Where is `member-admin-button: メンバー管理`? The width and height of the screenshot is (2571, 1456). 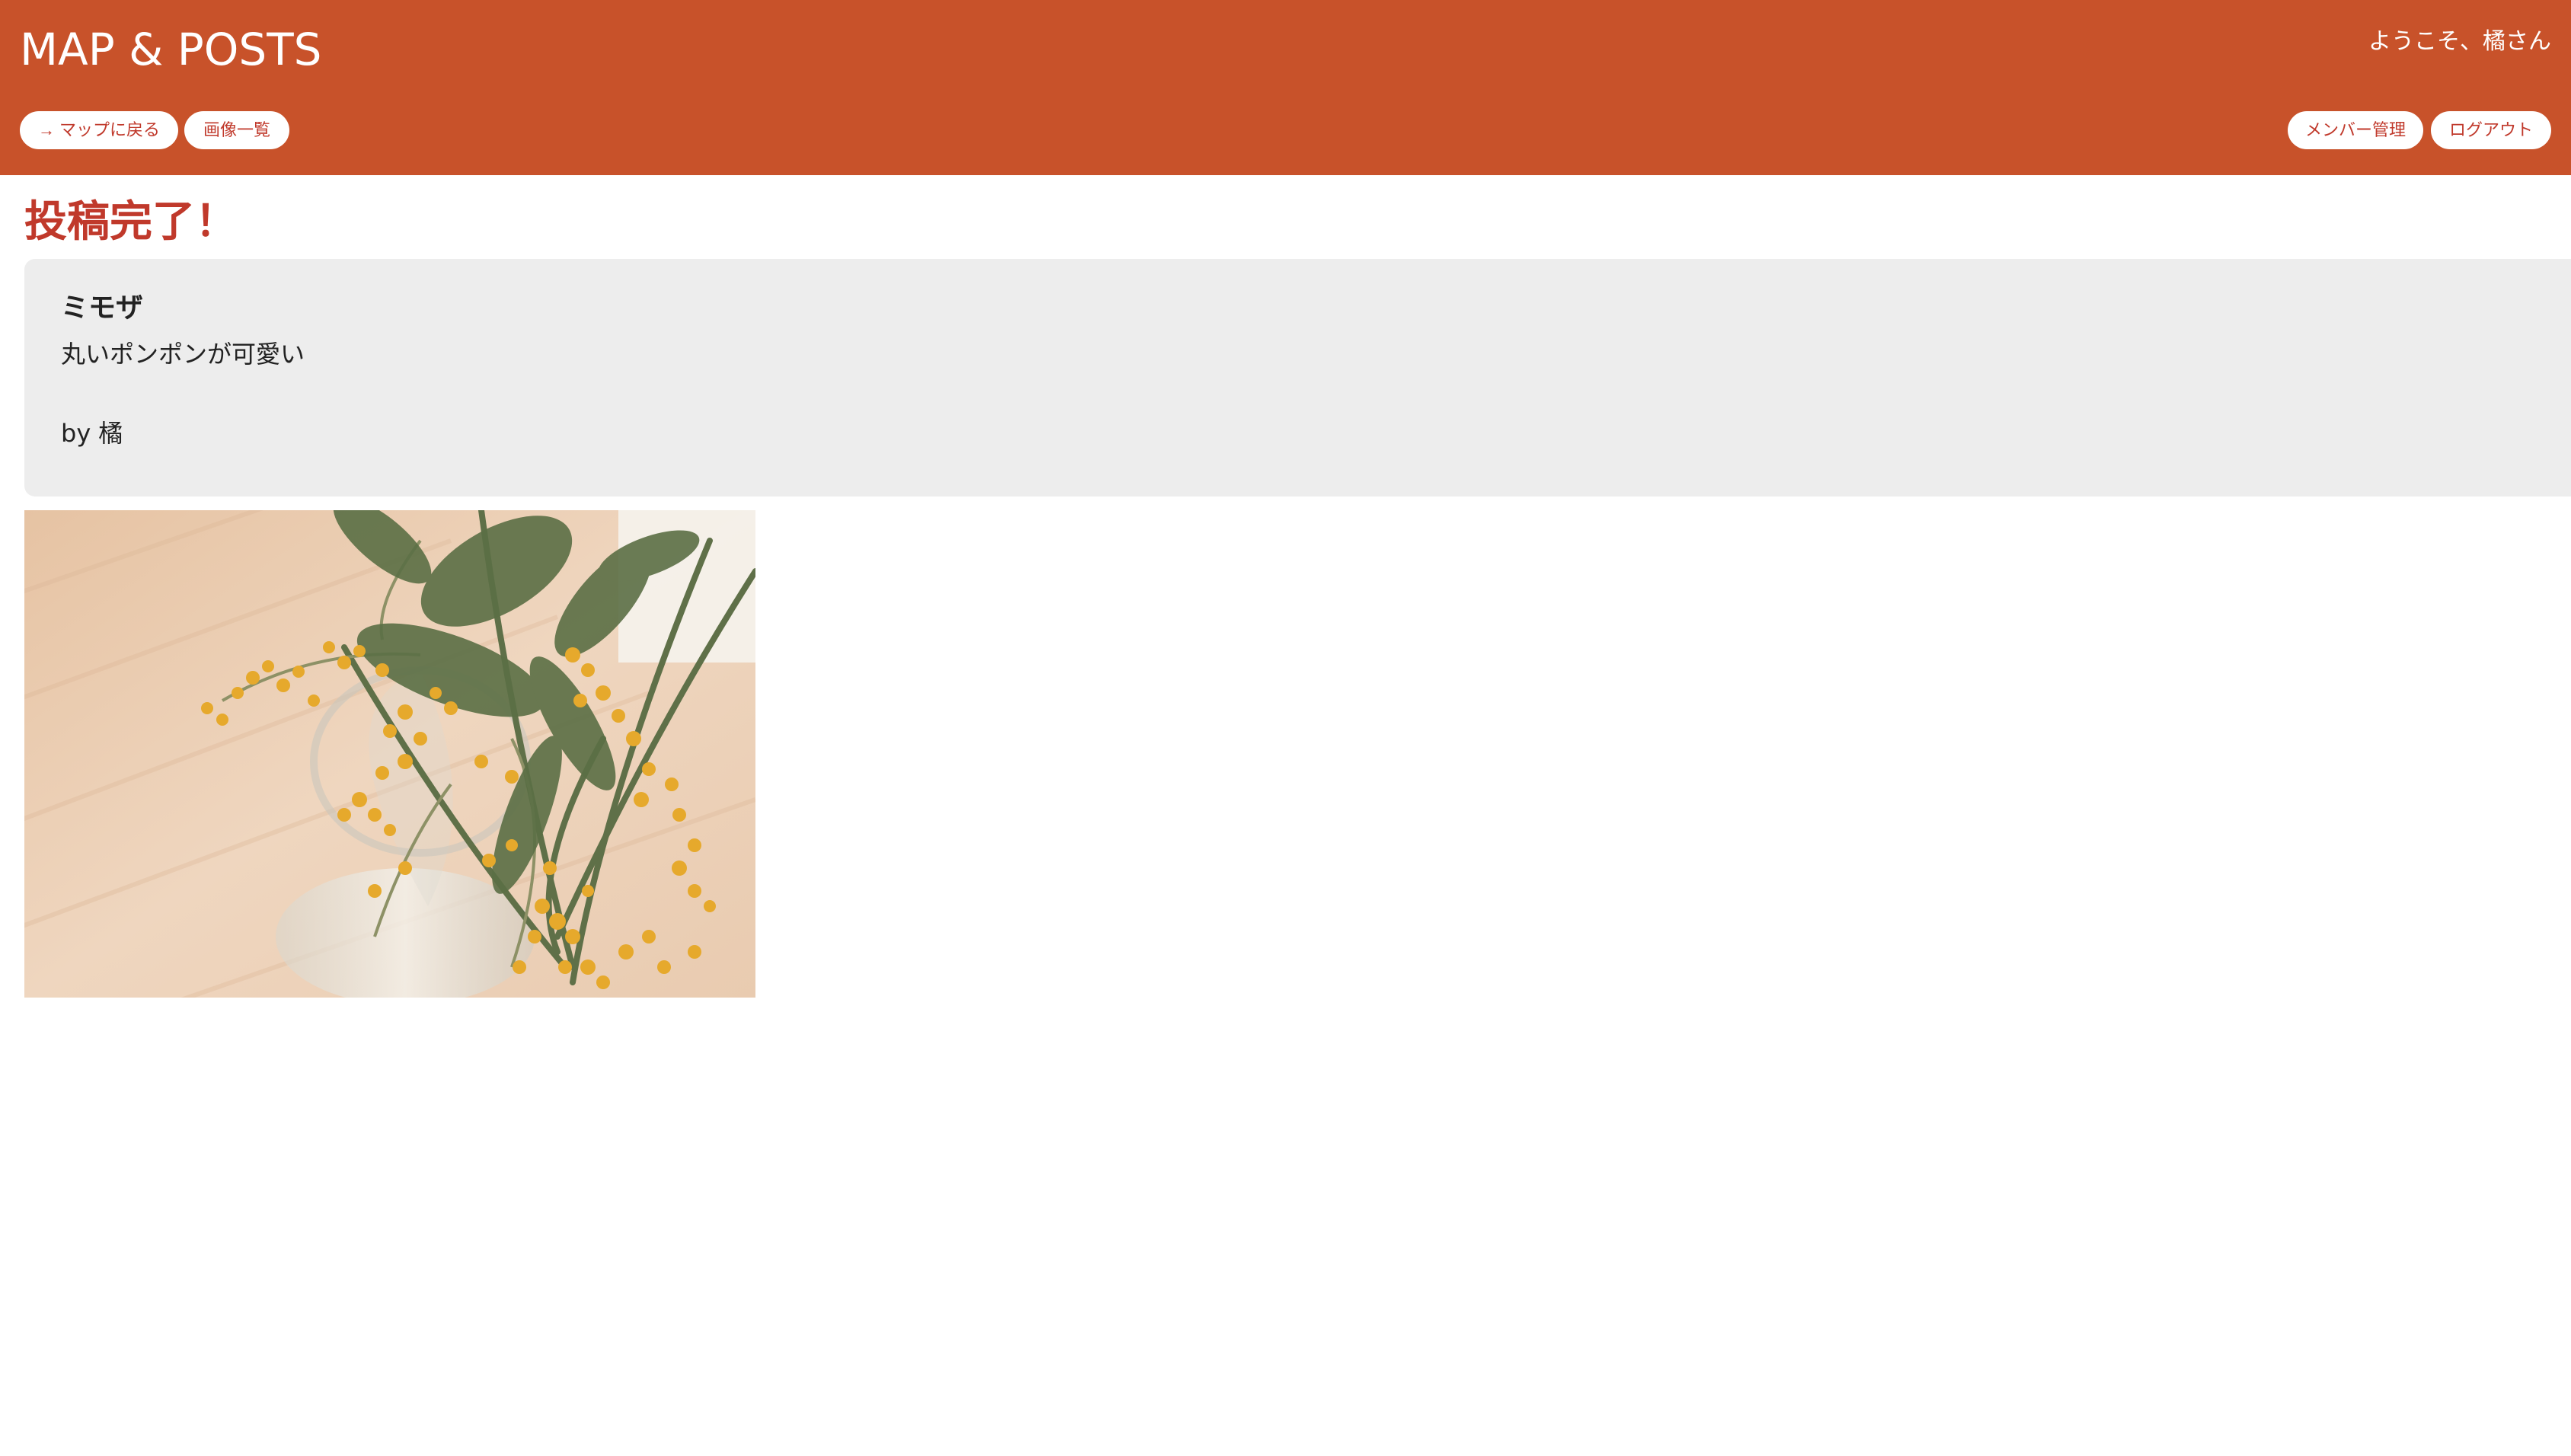
member-admin-button: メンバー管理 is located at coordinates (2355, 130).